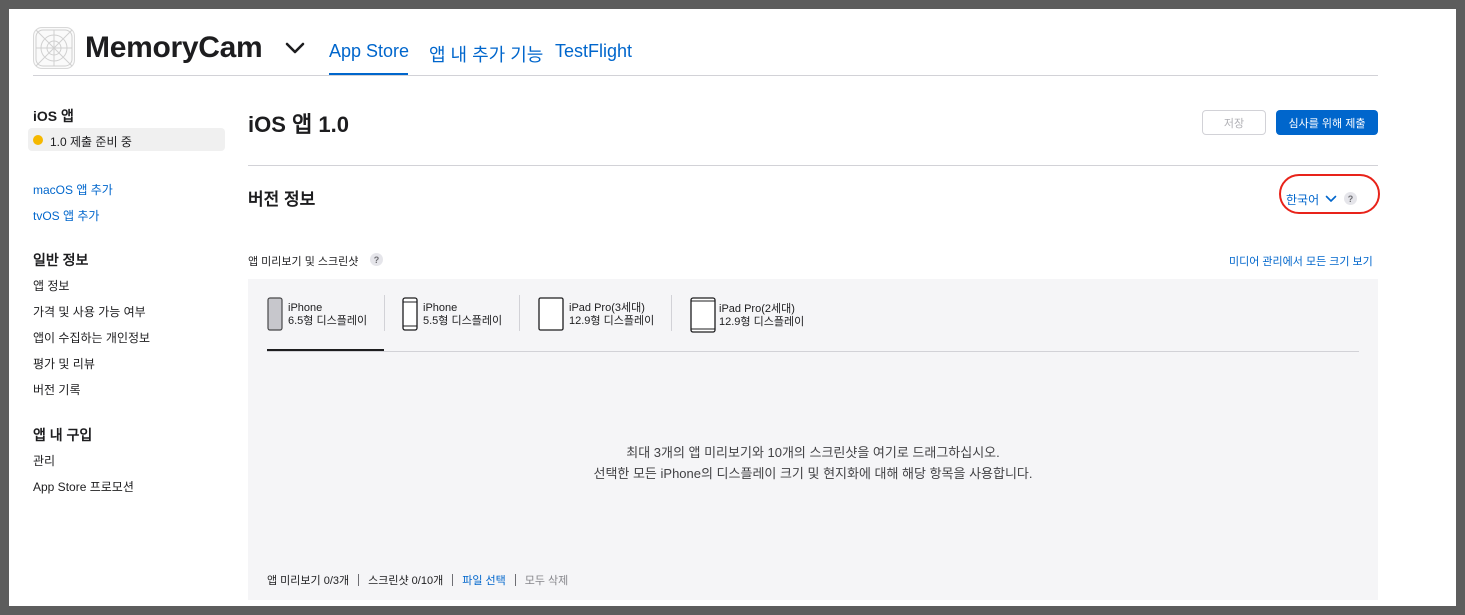 The width and height of the screenshot is (1465, 615). Describe the element at coordinates (547, 580) in the screenshot. I see `delete-all-link: 모두 삭제` at that location.